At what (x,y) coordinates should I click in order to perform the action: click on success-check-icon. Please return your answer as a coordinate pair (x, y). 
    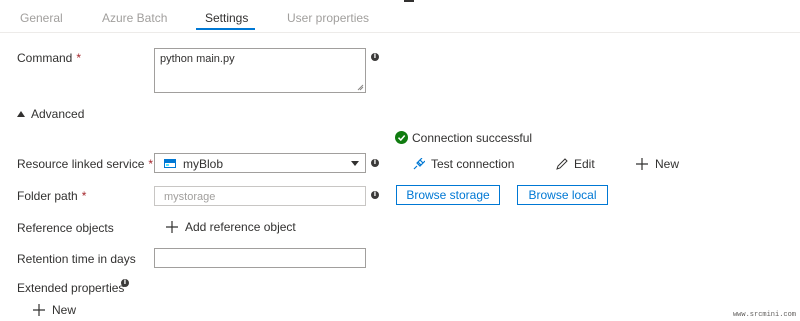
    Looking at the image, I should click on (401, 137).